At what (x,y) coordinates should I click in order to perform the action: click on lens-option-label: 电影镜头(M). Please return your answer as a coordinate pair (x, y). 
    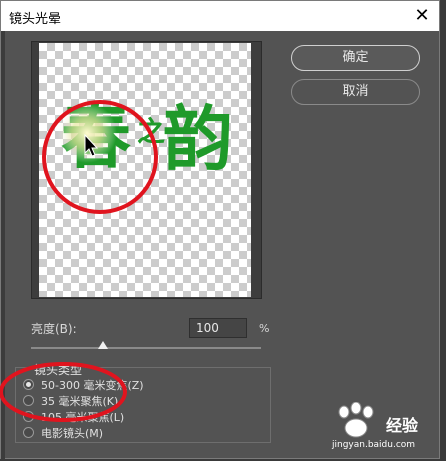
    Looking at the image, I should click on (72, 433).